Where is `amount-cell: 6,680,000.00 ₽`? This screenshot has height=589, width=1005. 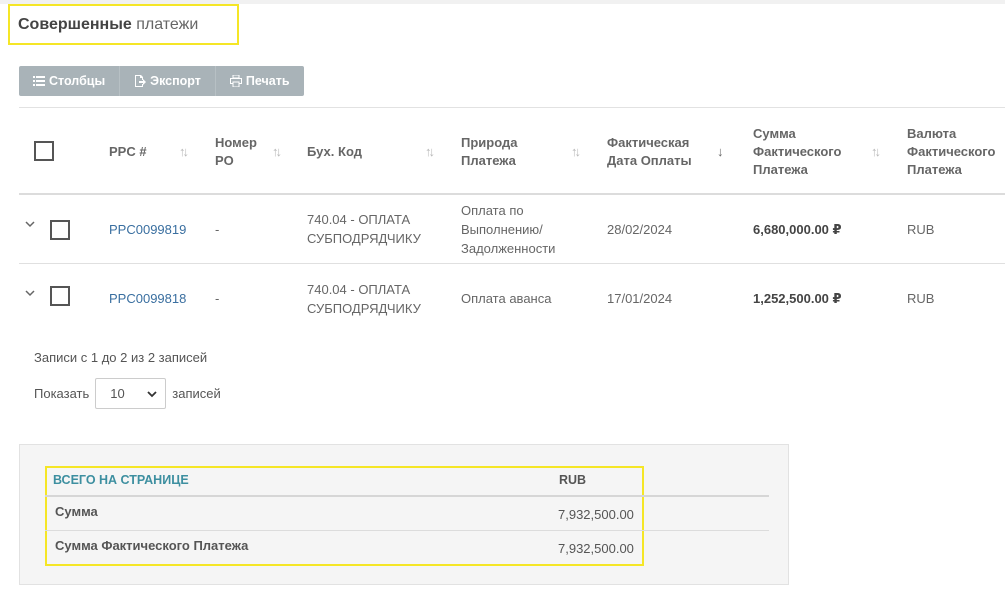 amount-cell: 6,680,000.00 ₽ is located at coordinates (797, 229).